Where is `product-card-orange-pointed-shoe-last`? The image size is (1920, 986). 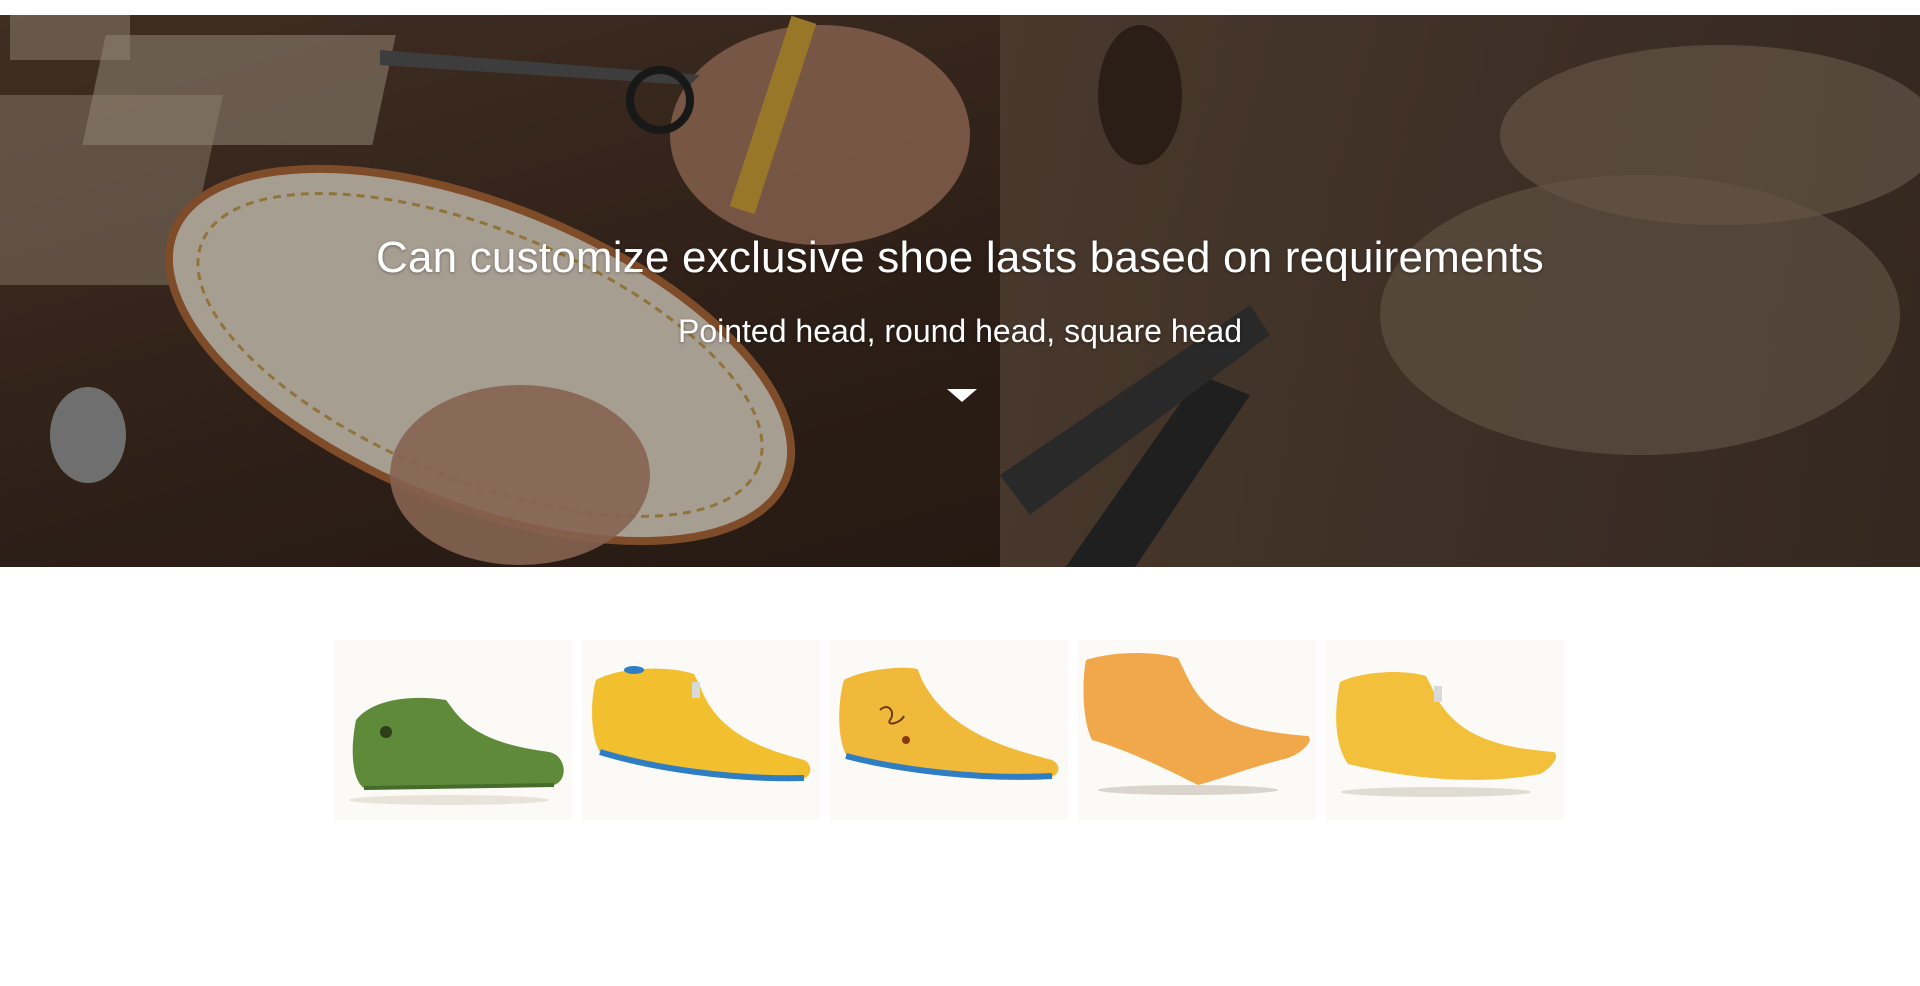
product-card-orange-pointed-shoe-last is located at coordinates (1197, 730).